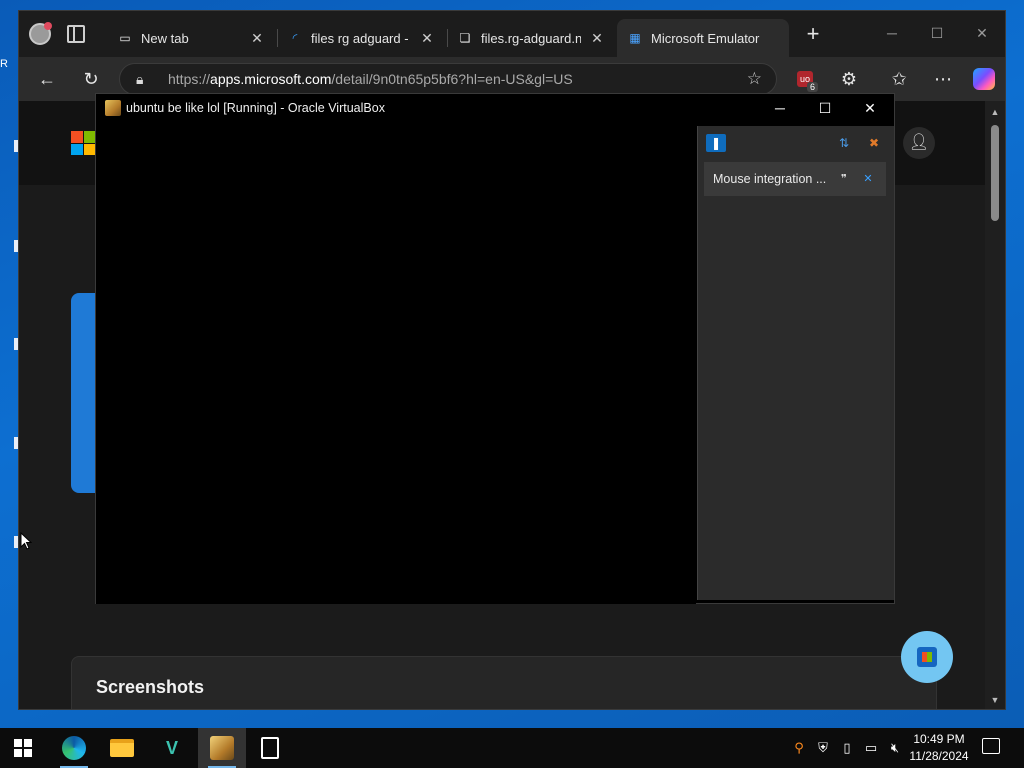 The width and height of the screenshot is (1024, 768). What do you see at coordinates (635, 38) in the screenshot?
I see `microsoft-store-icon: ▦` at bounding box center [635, 38].